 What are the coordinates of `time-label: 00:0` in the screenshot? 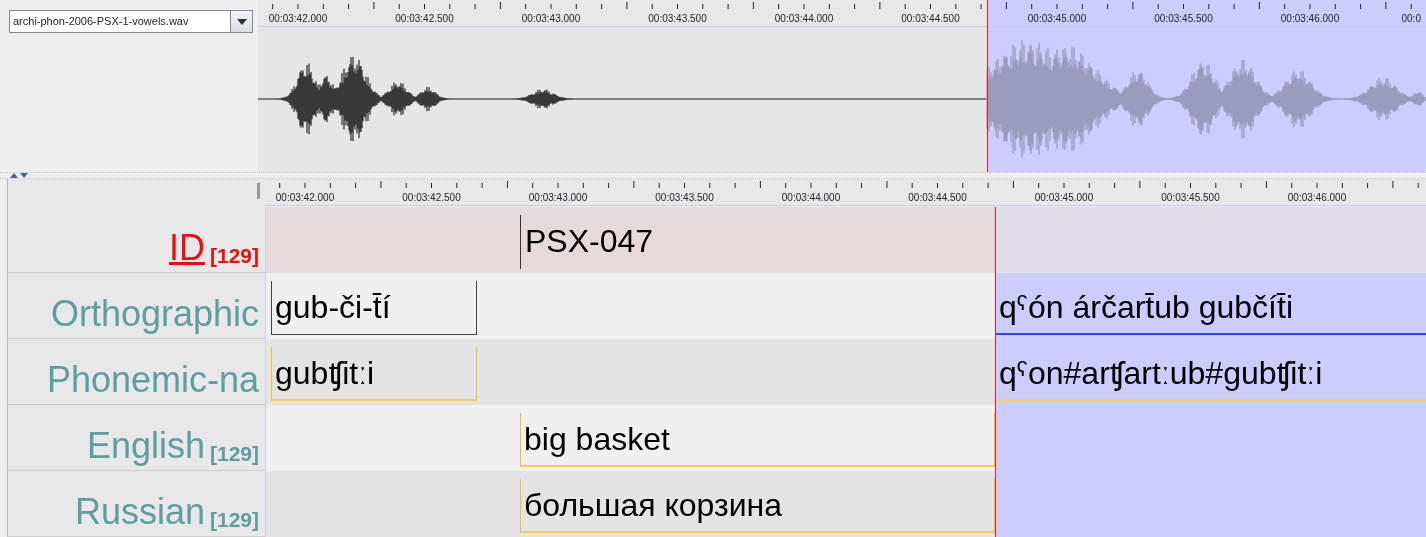 It's located at (1411, 19).